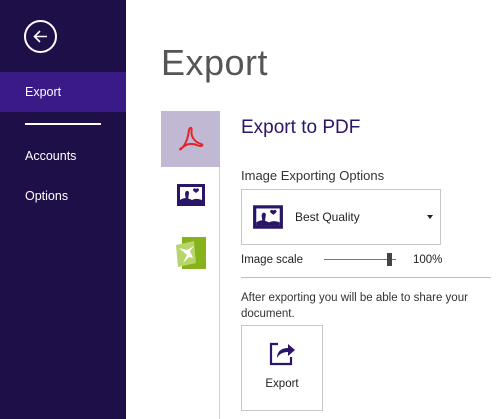 The height and width of the screenshot is (419, 503). I want to click on back-arrow-icon, so click(40, 36).